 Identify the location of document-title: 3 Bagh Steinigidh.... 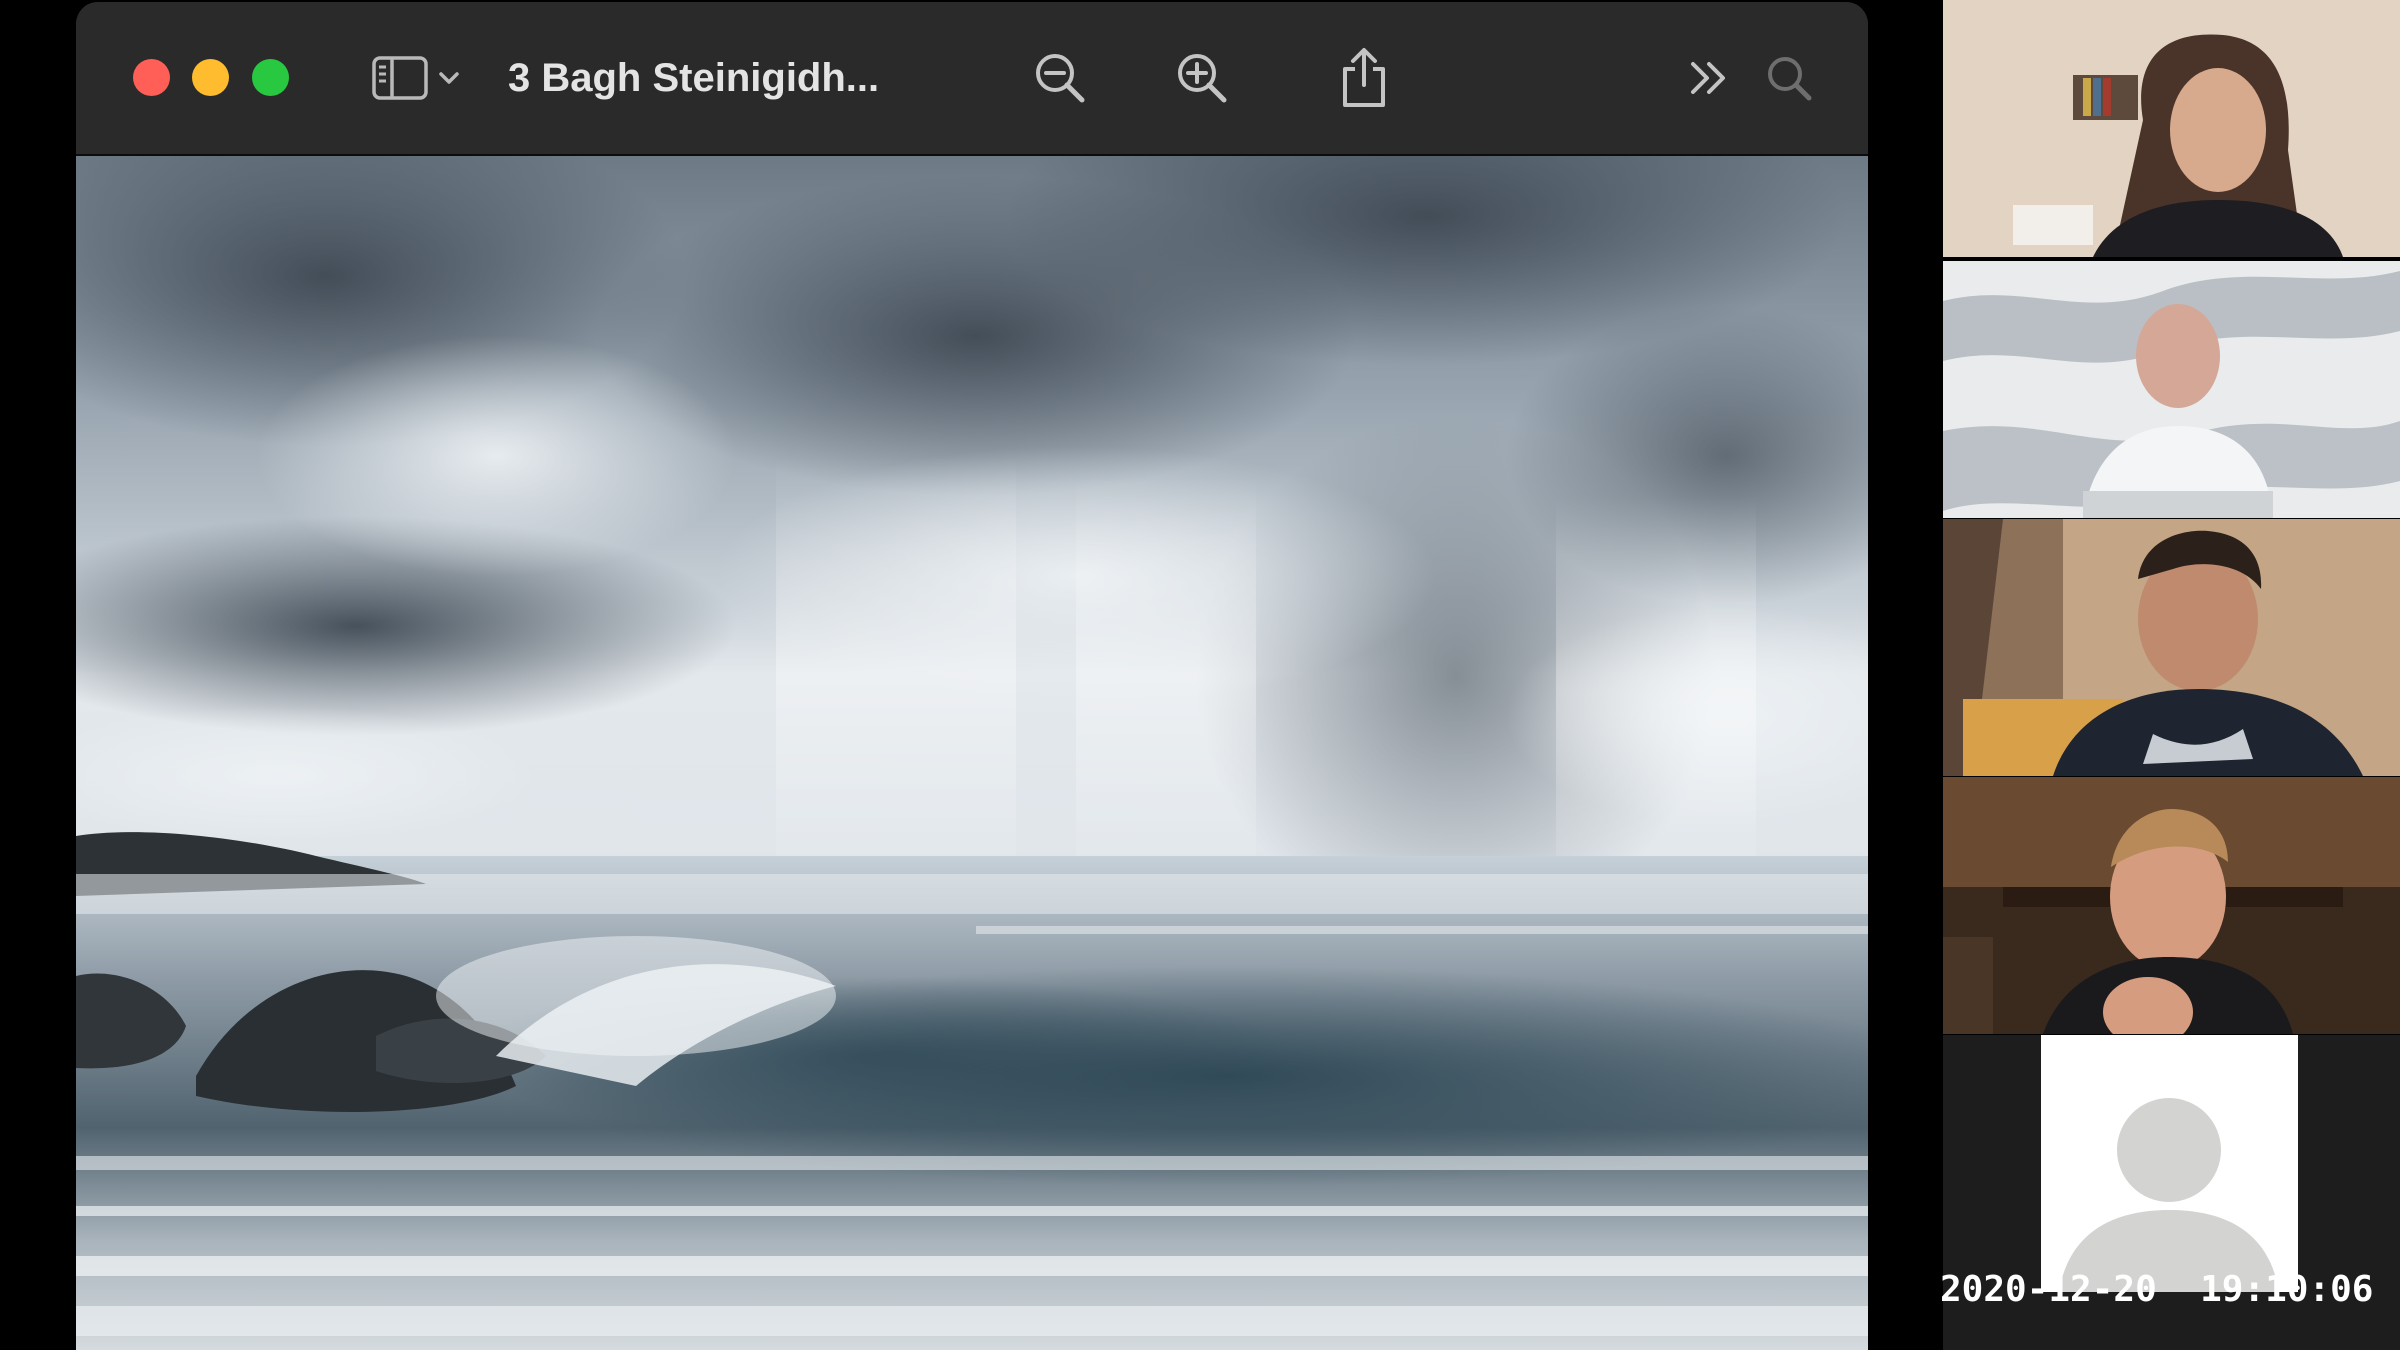
(694, 78).